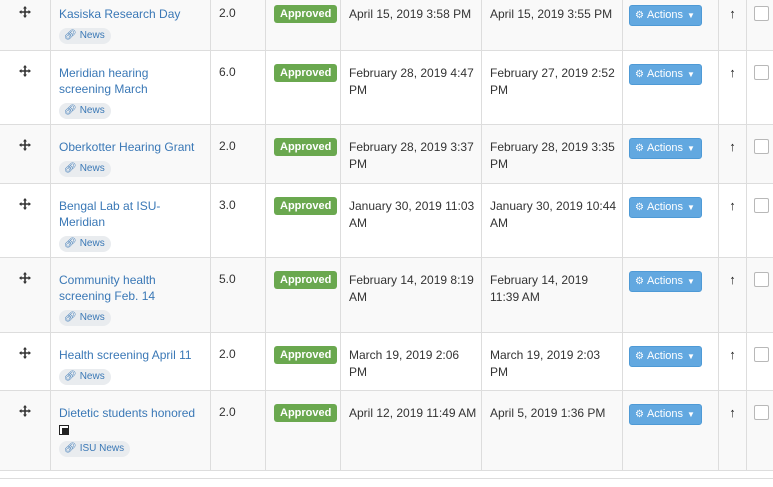 The width and height of the screenshot is (773, 487). Describe the element at coordinates (552, 25) in the screenshot. I see `created-date: April 15, 2019 3:55 PM` at that location.